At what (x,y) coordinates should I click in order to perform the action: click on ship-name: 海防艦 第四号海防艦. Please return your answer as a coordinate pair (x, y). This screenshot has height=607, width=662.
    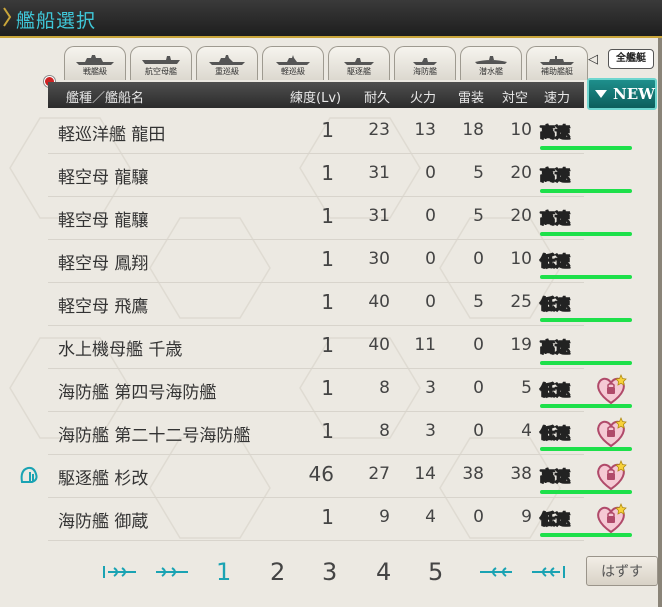
    Looking at the image, I should click on (137, 393).